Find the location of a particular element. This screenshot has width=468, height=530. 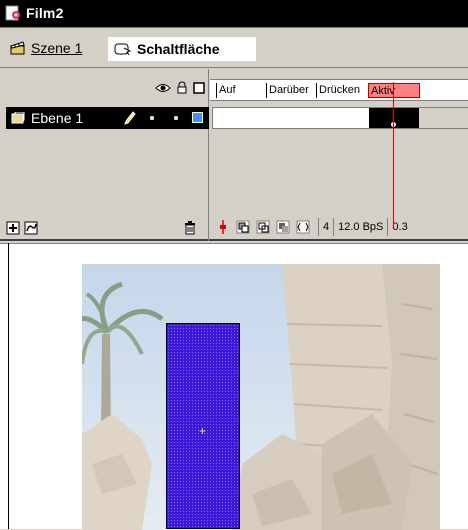

current-frame-field: 4 is located at coordinates (325, 227).